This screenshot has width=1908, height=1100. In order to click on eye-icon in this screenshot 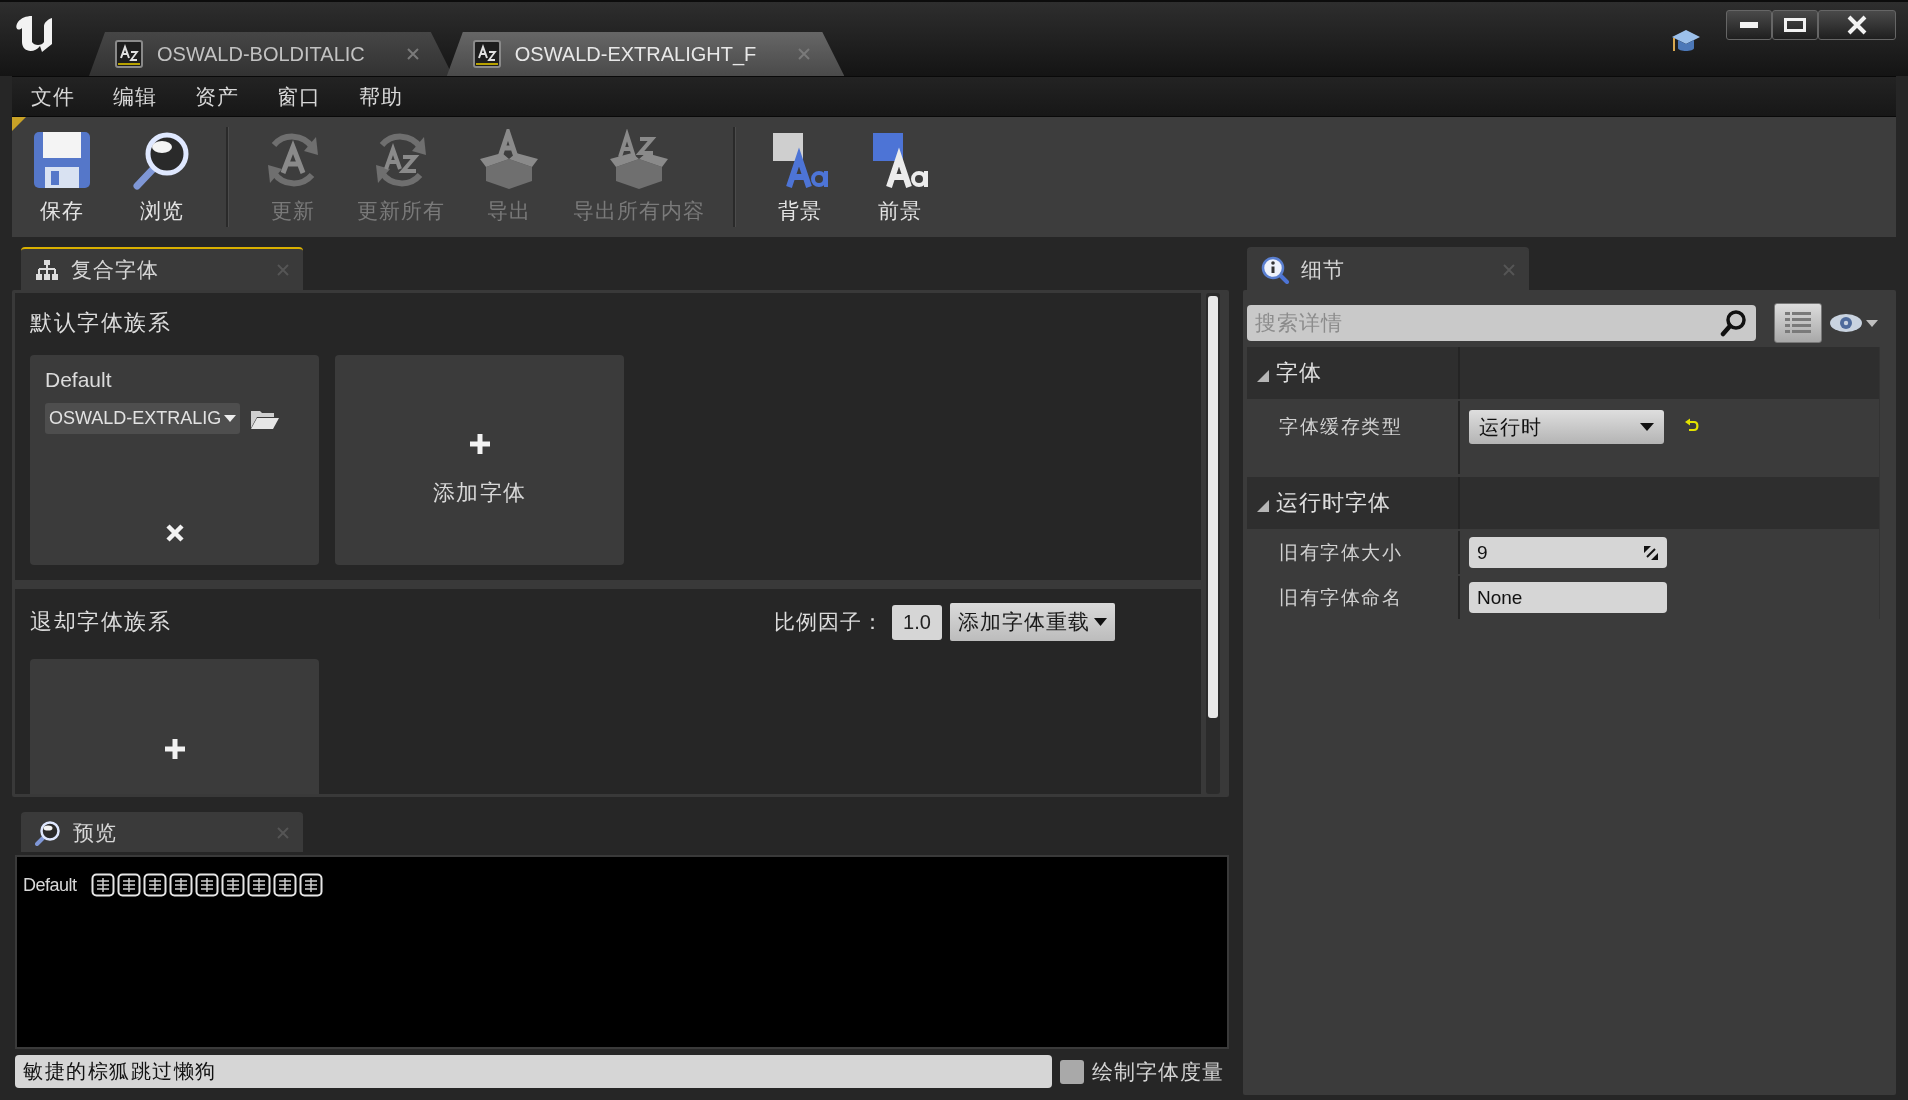, I will do `click(1846, 323)`.